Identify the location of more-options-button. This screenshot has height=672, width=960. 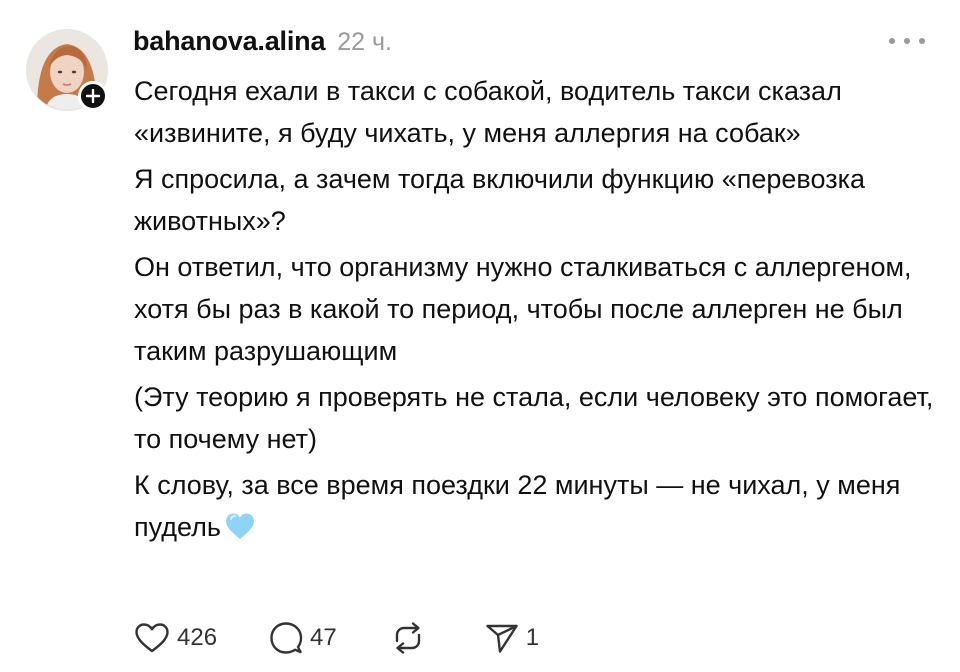
(907, 41).